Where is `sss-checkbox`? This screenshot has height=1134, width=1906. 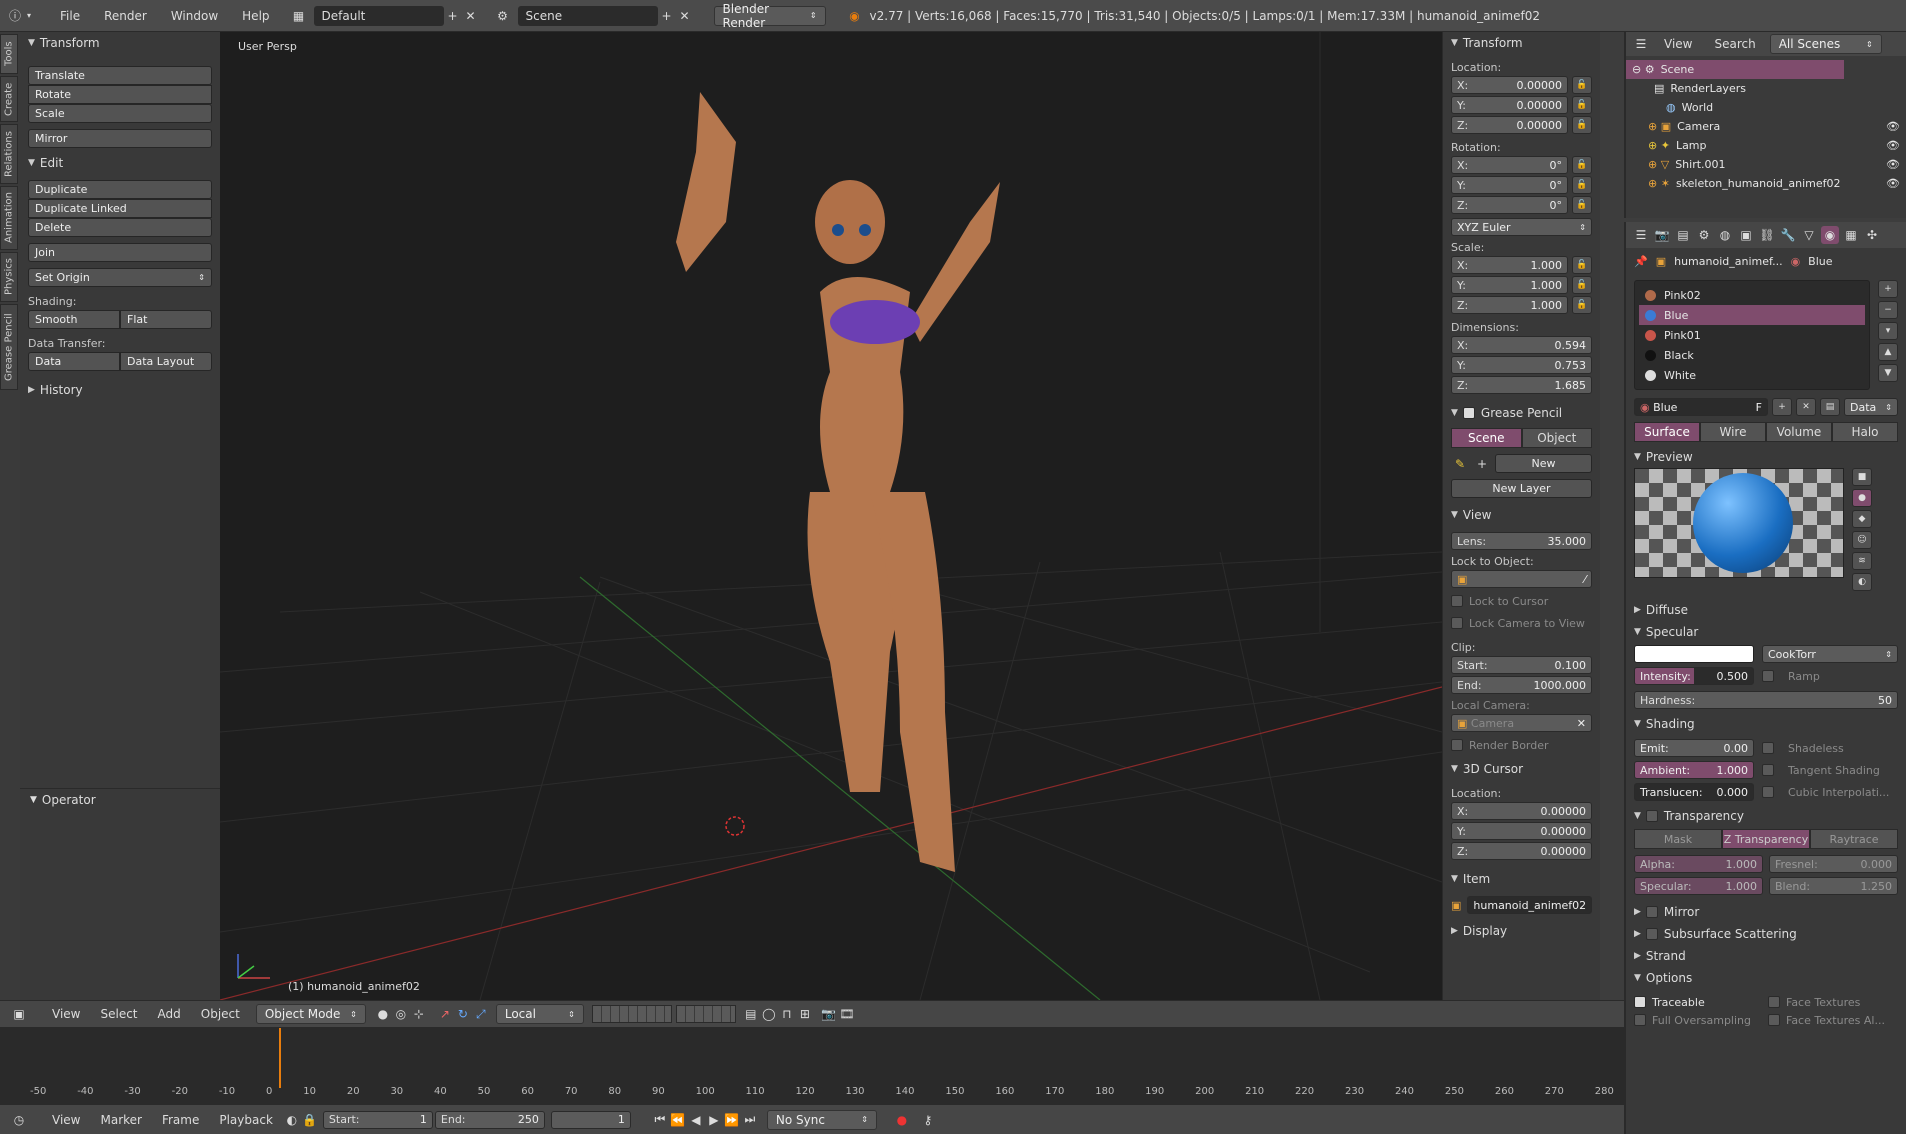 sss-checkbox is located at coordinates (1651, 934).